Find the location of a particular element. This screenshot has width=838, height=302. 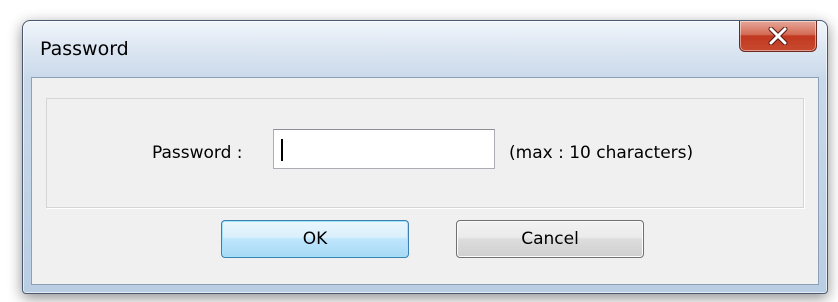

cancel-button: Cancel is located at coordinates (550, 239).